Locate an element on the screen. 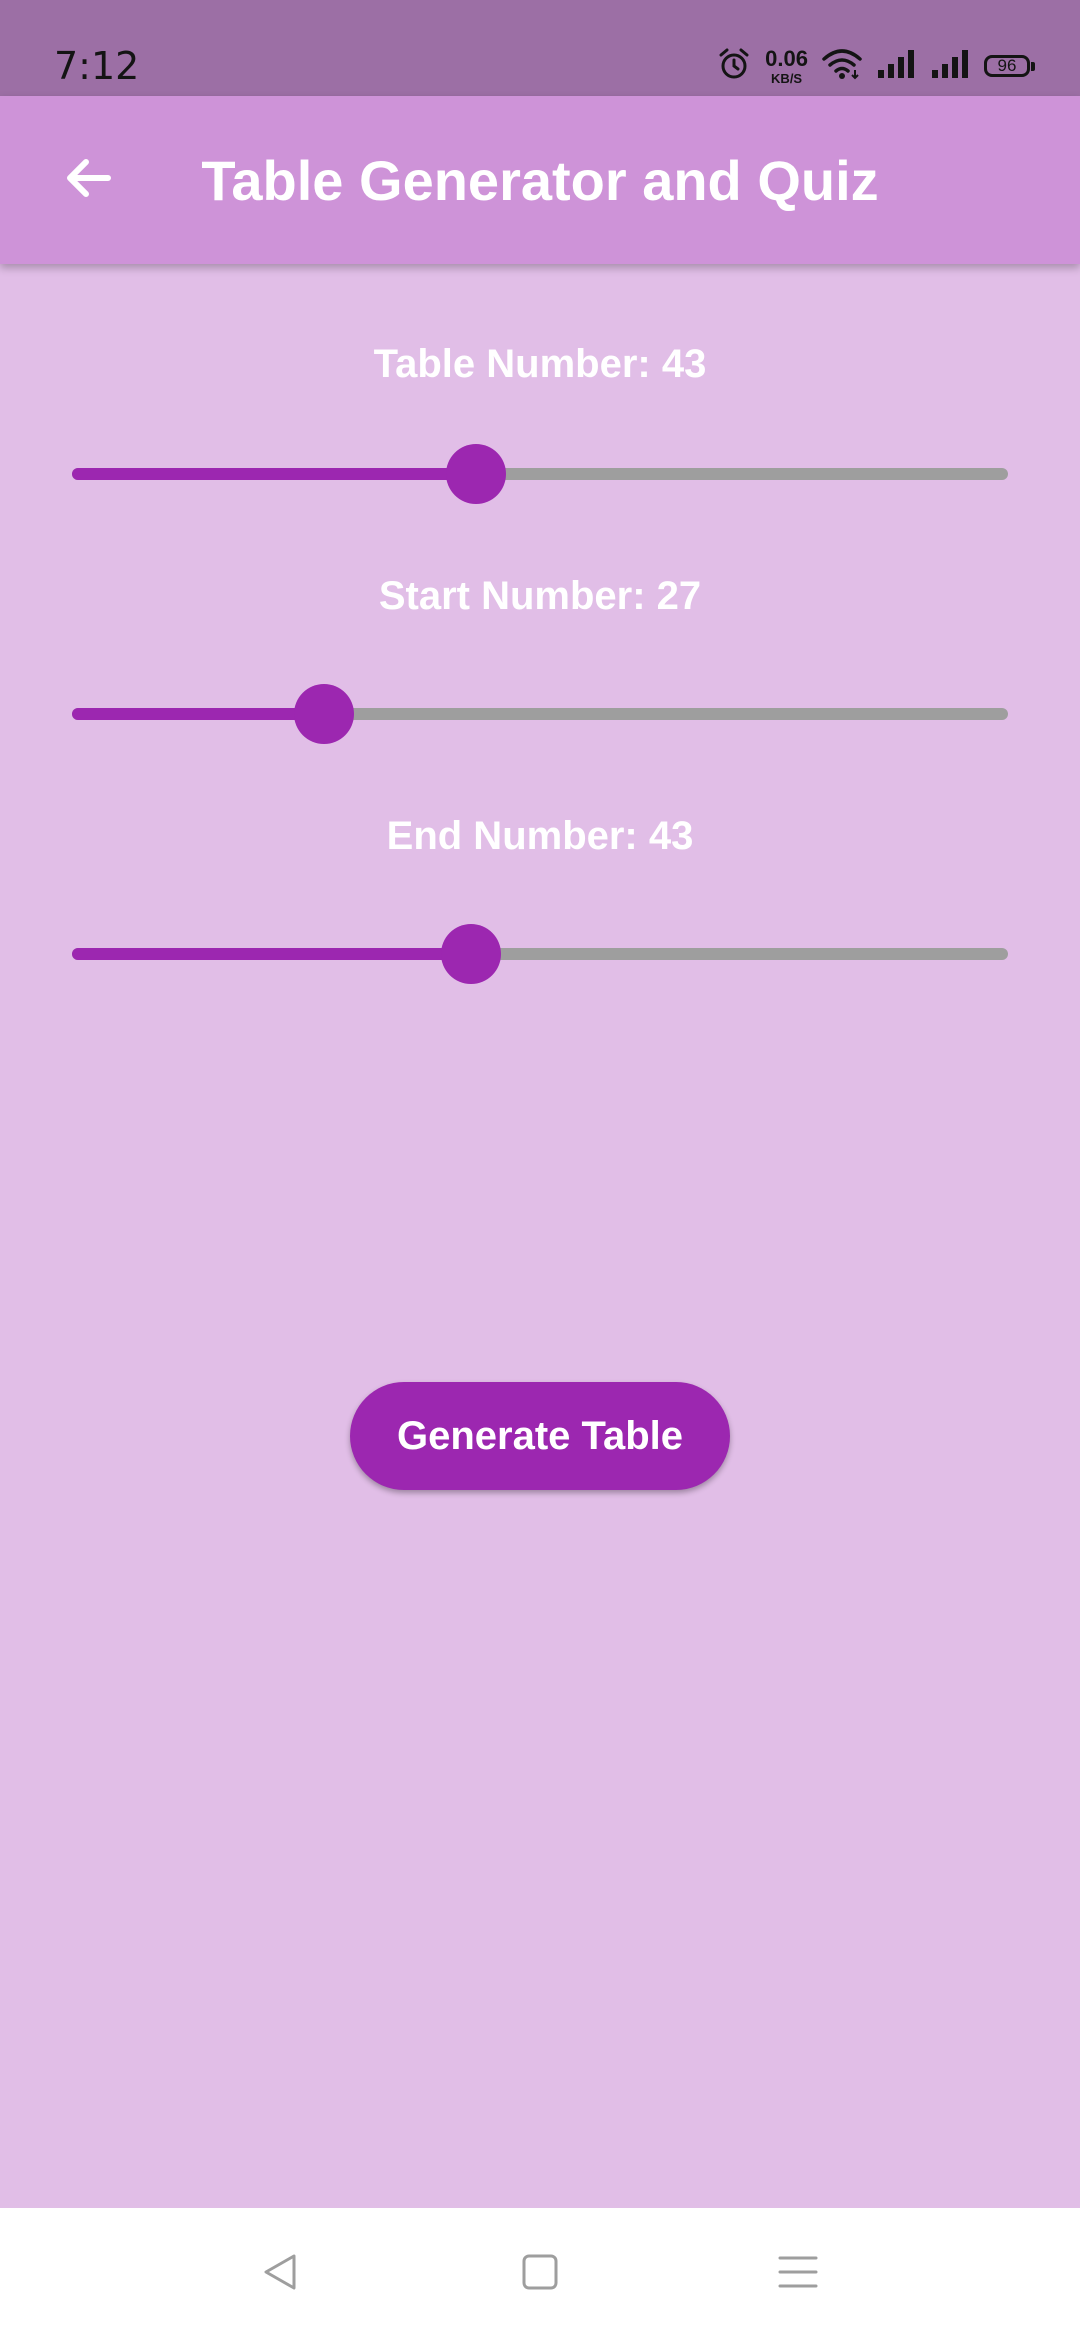 This screenshot has height=2340, width=1080. back-triangle-icon is located at coordinates (280, 2274).